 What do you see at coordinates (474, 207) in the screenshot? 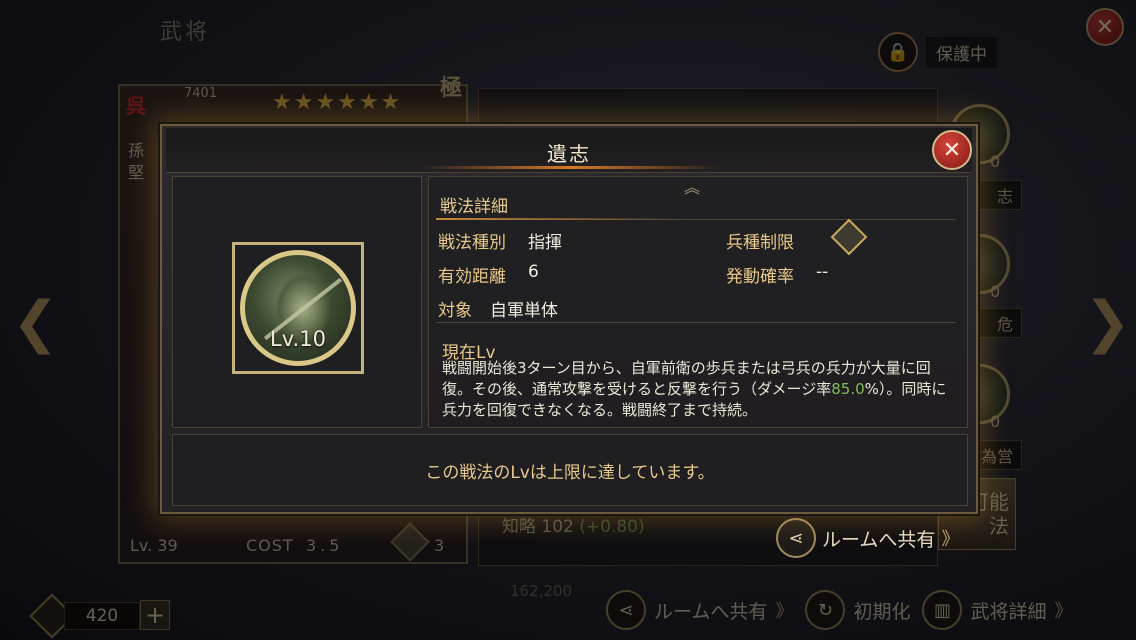
I see `section-title: 戦法詳細` at bounding box center [474, 207].